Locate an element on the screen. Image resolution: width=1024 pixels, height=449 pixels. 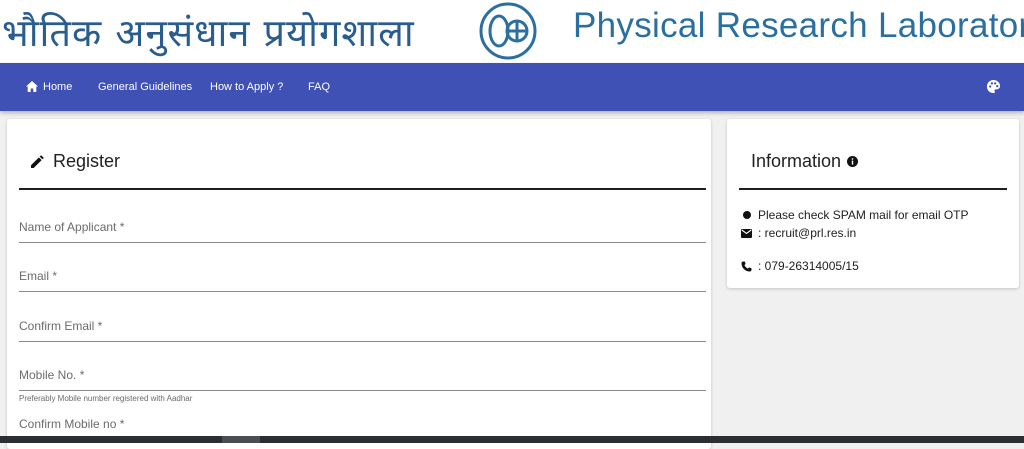
contact-phone: : 079-26314005/15 is located at coordinates (799, 266).